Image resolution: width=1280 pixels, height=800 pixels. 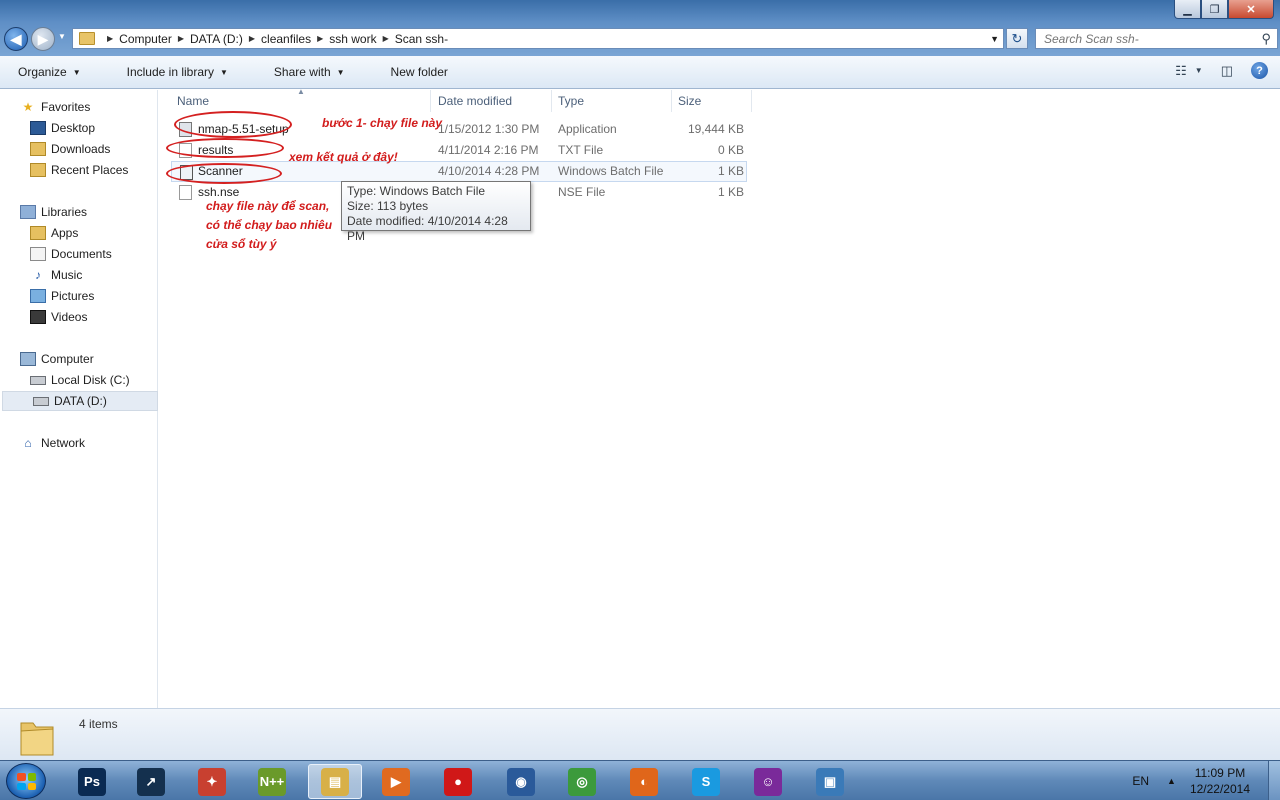 What do you see at coordinates (1227, 71) in the screenshot?
I see `preview-pane-icon: ◫` at bounding box center [1227, 71].